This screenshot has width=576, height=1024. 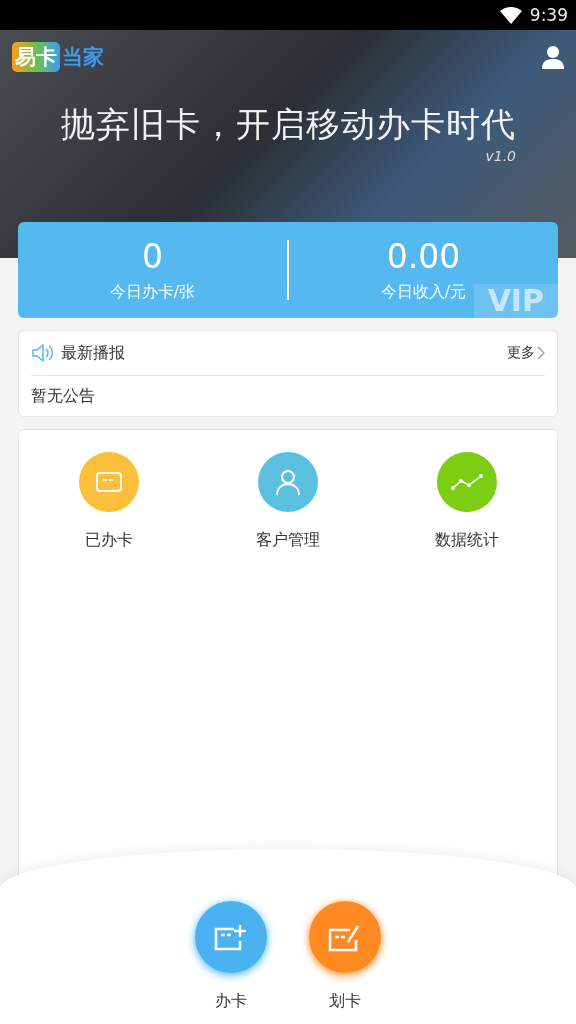 I want to click on banner-slogan: 抛弃旧卡，开启移动办卡时代, so click(x=288, y=124).